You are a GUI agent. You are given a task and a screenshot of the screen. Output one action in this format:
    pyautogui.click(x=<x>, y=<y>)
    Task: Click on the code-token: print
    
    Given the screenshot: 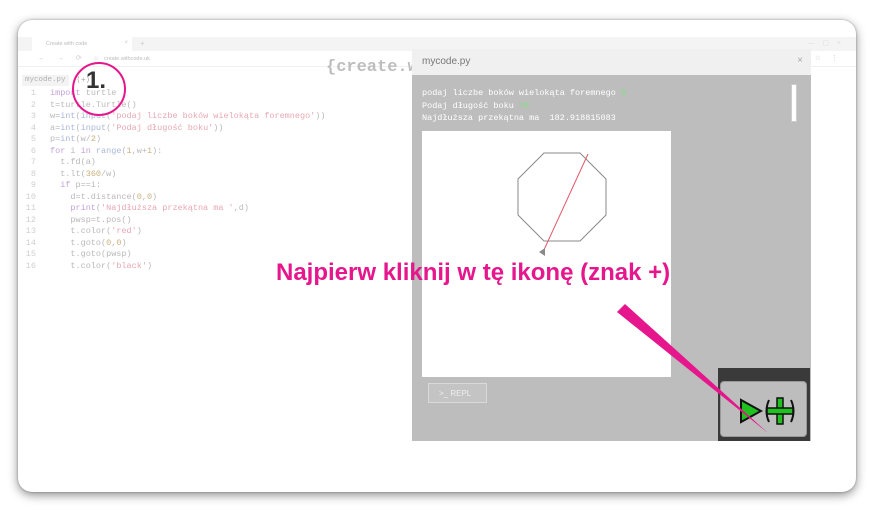 What is the action you would take?
    pyautogui.click(x=73, y=208)
    